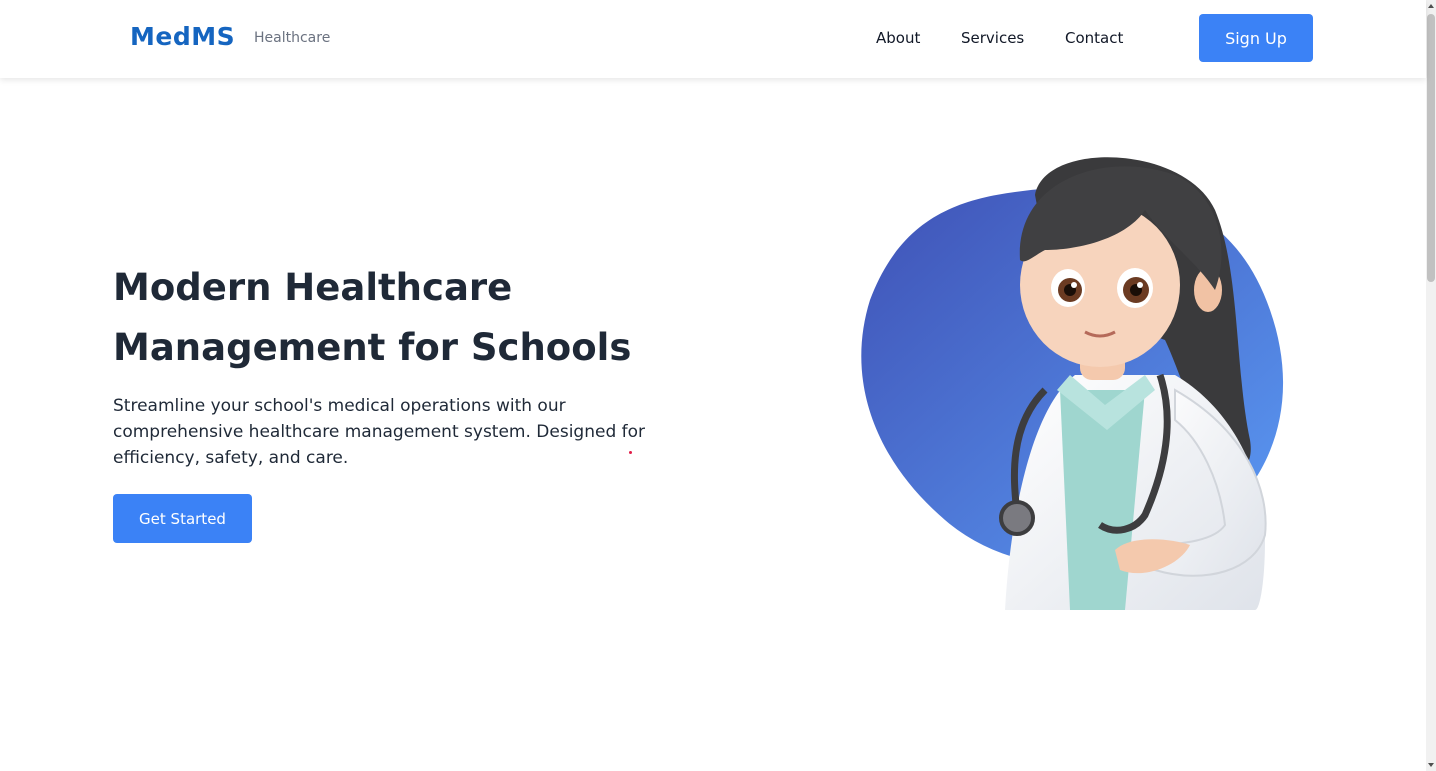  Describe the element at coordinates (630, 452) in the screenshot. I see `cursor-dot` at that location.